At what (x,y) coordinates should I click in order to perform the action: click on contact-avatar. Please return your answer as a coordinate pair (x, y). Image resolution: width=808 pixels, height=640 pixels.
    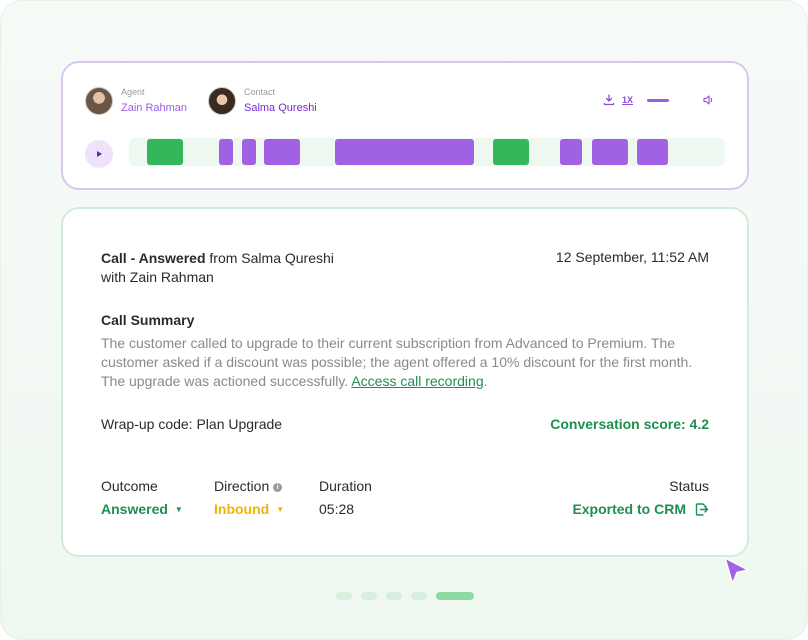
    Looking at the image, I should click on (222, 101).